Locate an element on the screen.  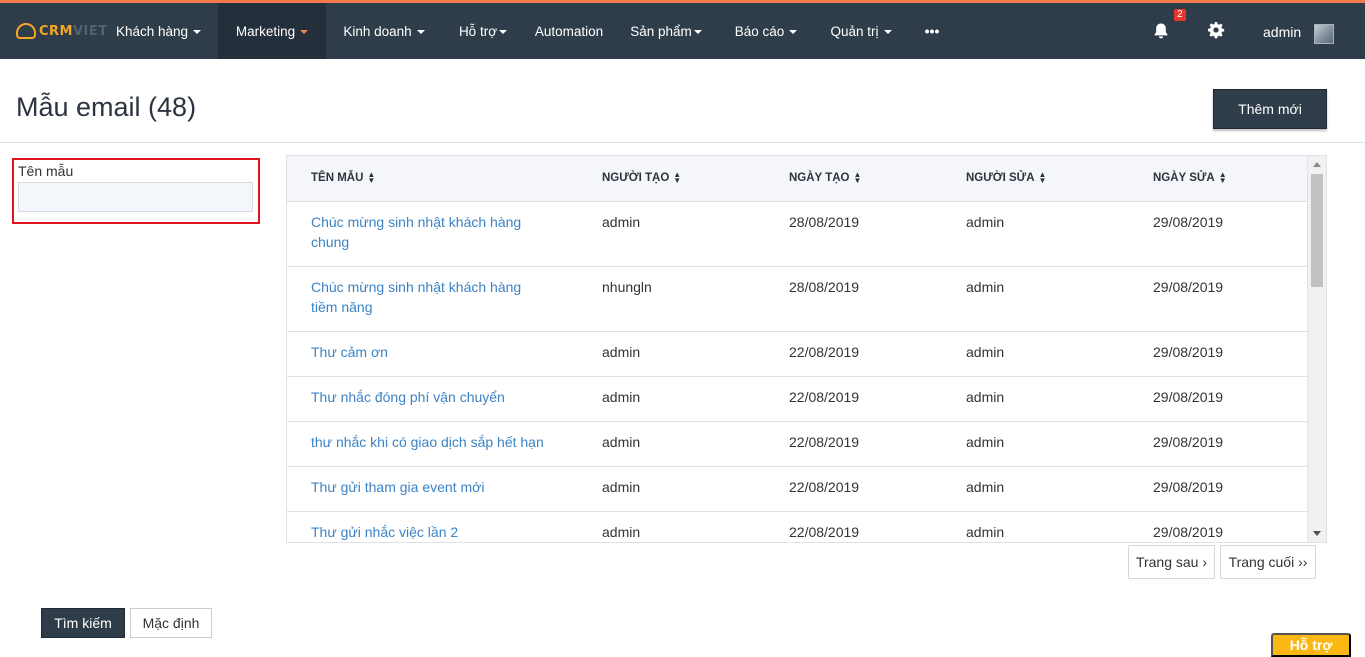
nav-item-label: Sản phẩm is located at coordinates (661, 31).